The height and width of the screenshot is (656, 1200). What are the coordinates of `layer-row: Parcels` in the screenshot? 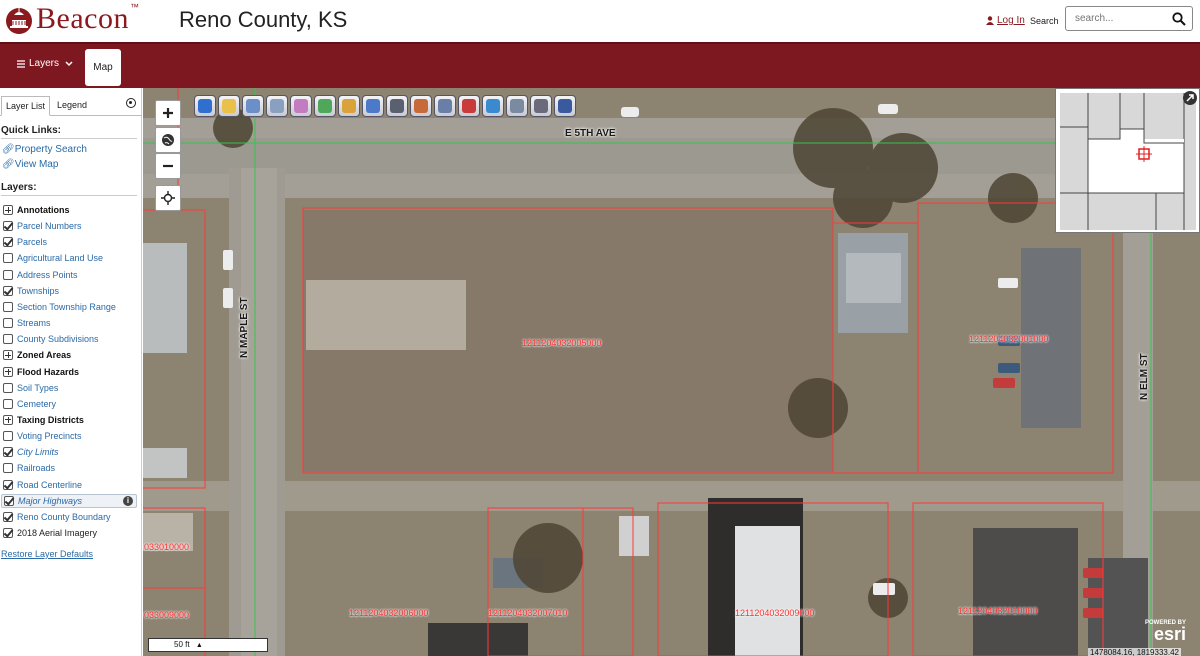 It's located at (25, 242).